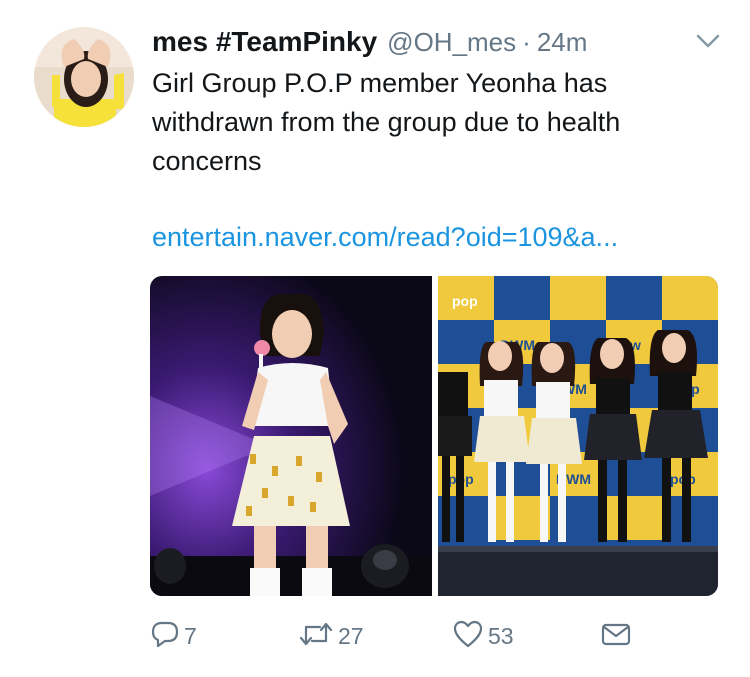 The height and width of the screenshot is (677, 750). I want to click on reply-count: 7, so click(190, 635).